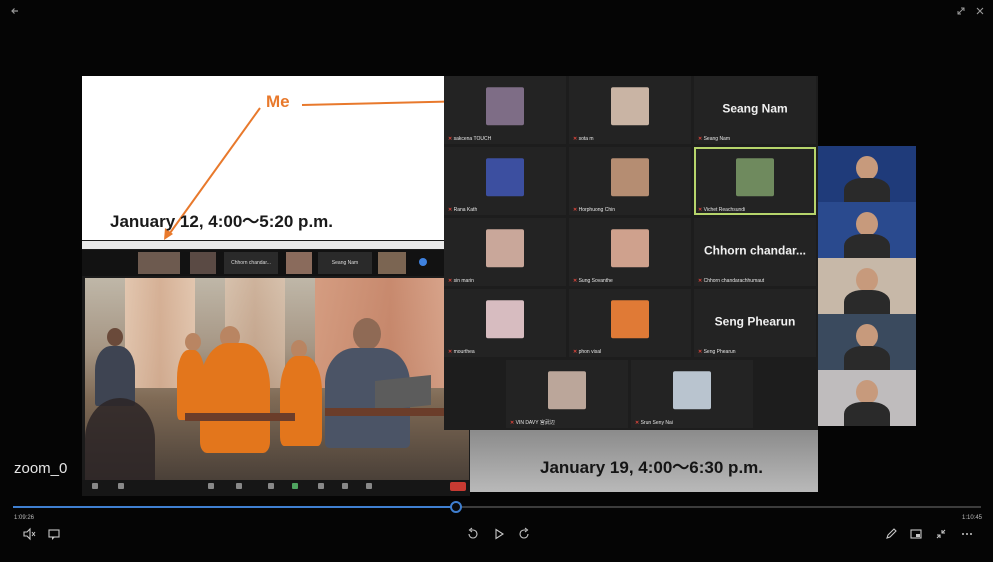 The width and height of the screenshot is (993, 562). I want to click on inner-security-icon, so click(211, 486).